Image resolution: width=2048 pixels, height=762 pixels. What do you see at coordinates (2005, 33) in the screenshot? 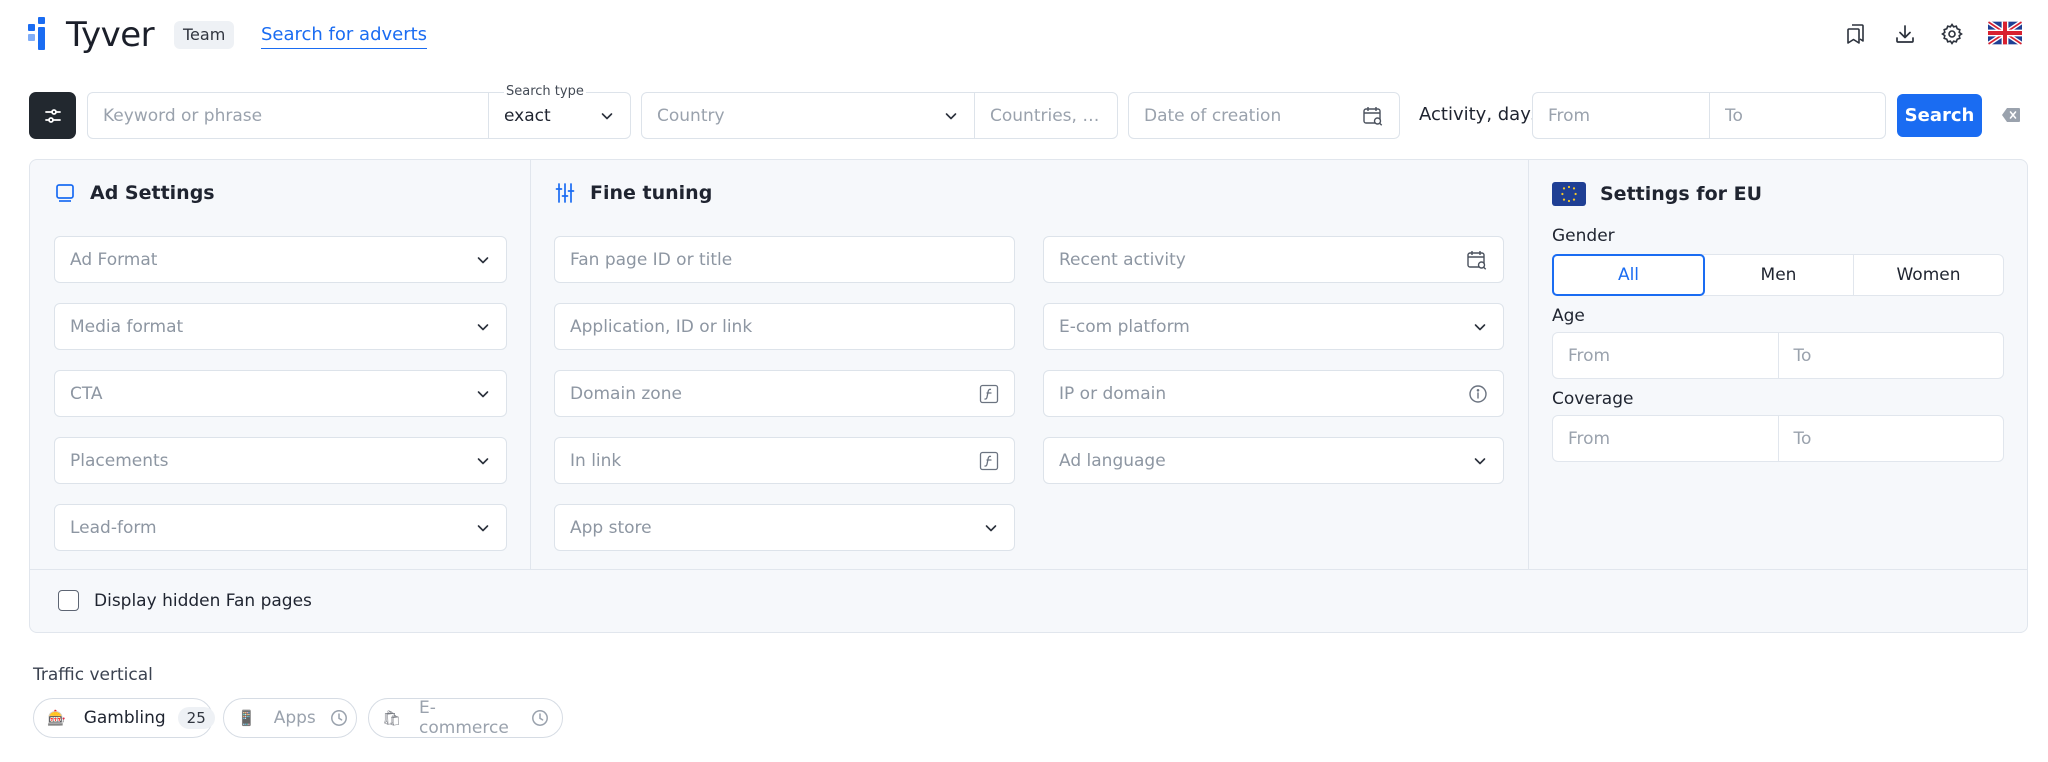
I see `uk-flag-icon` at bounding box center [2005, 33].